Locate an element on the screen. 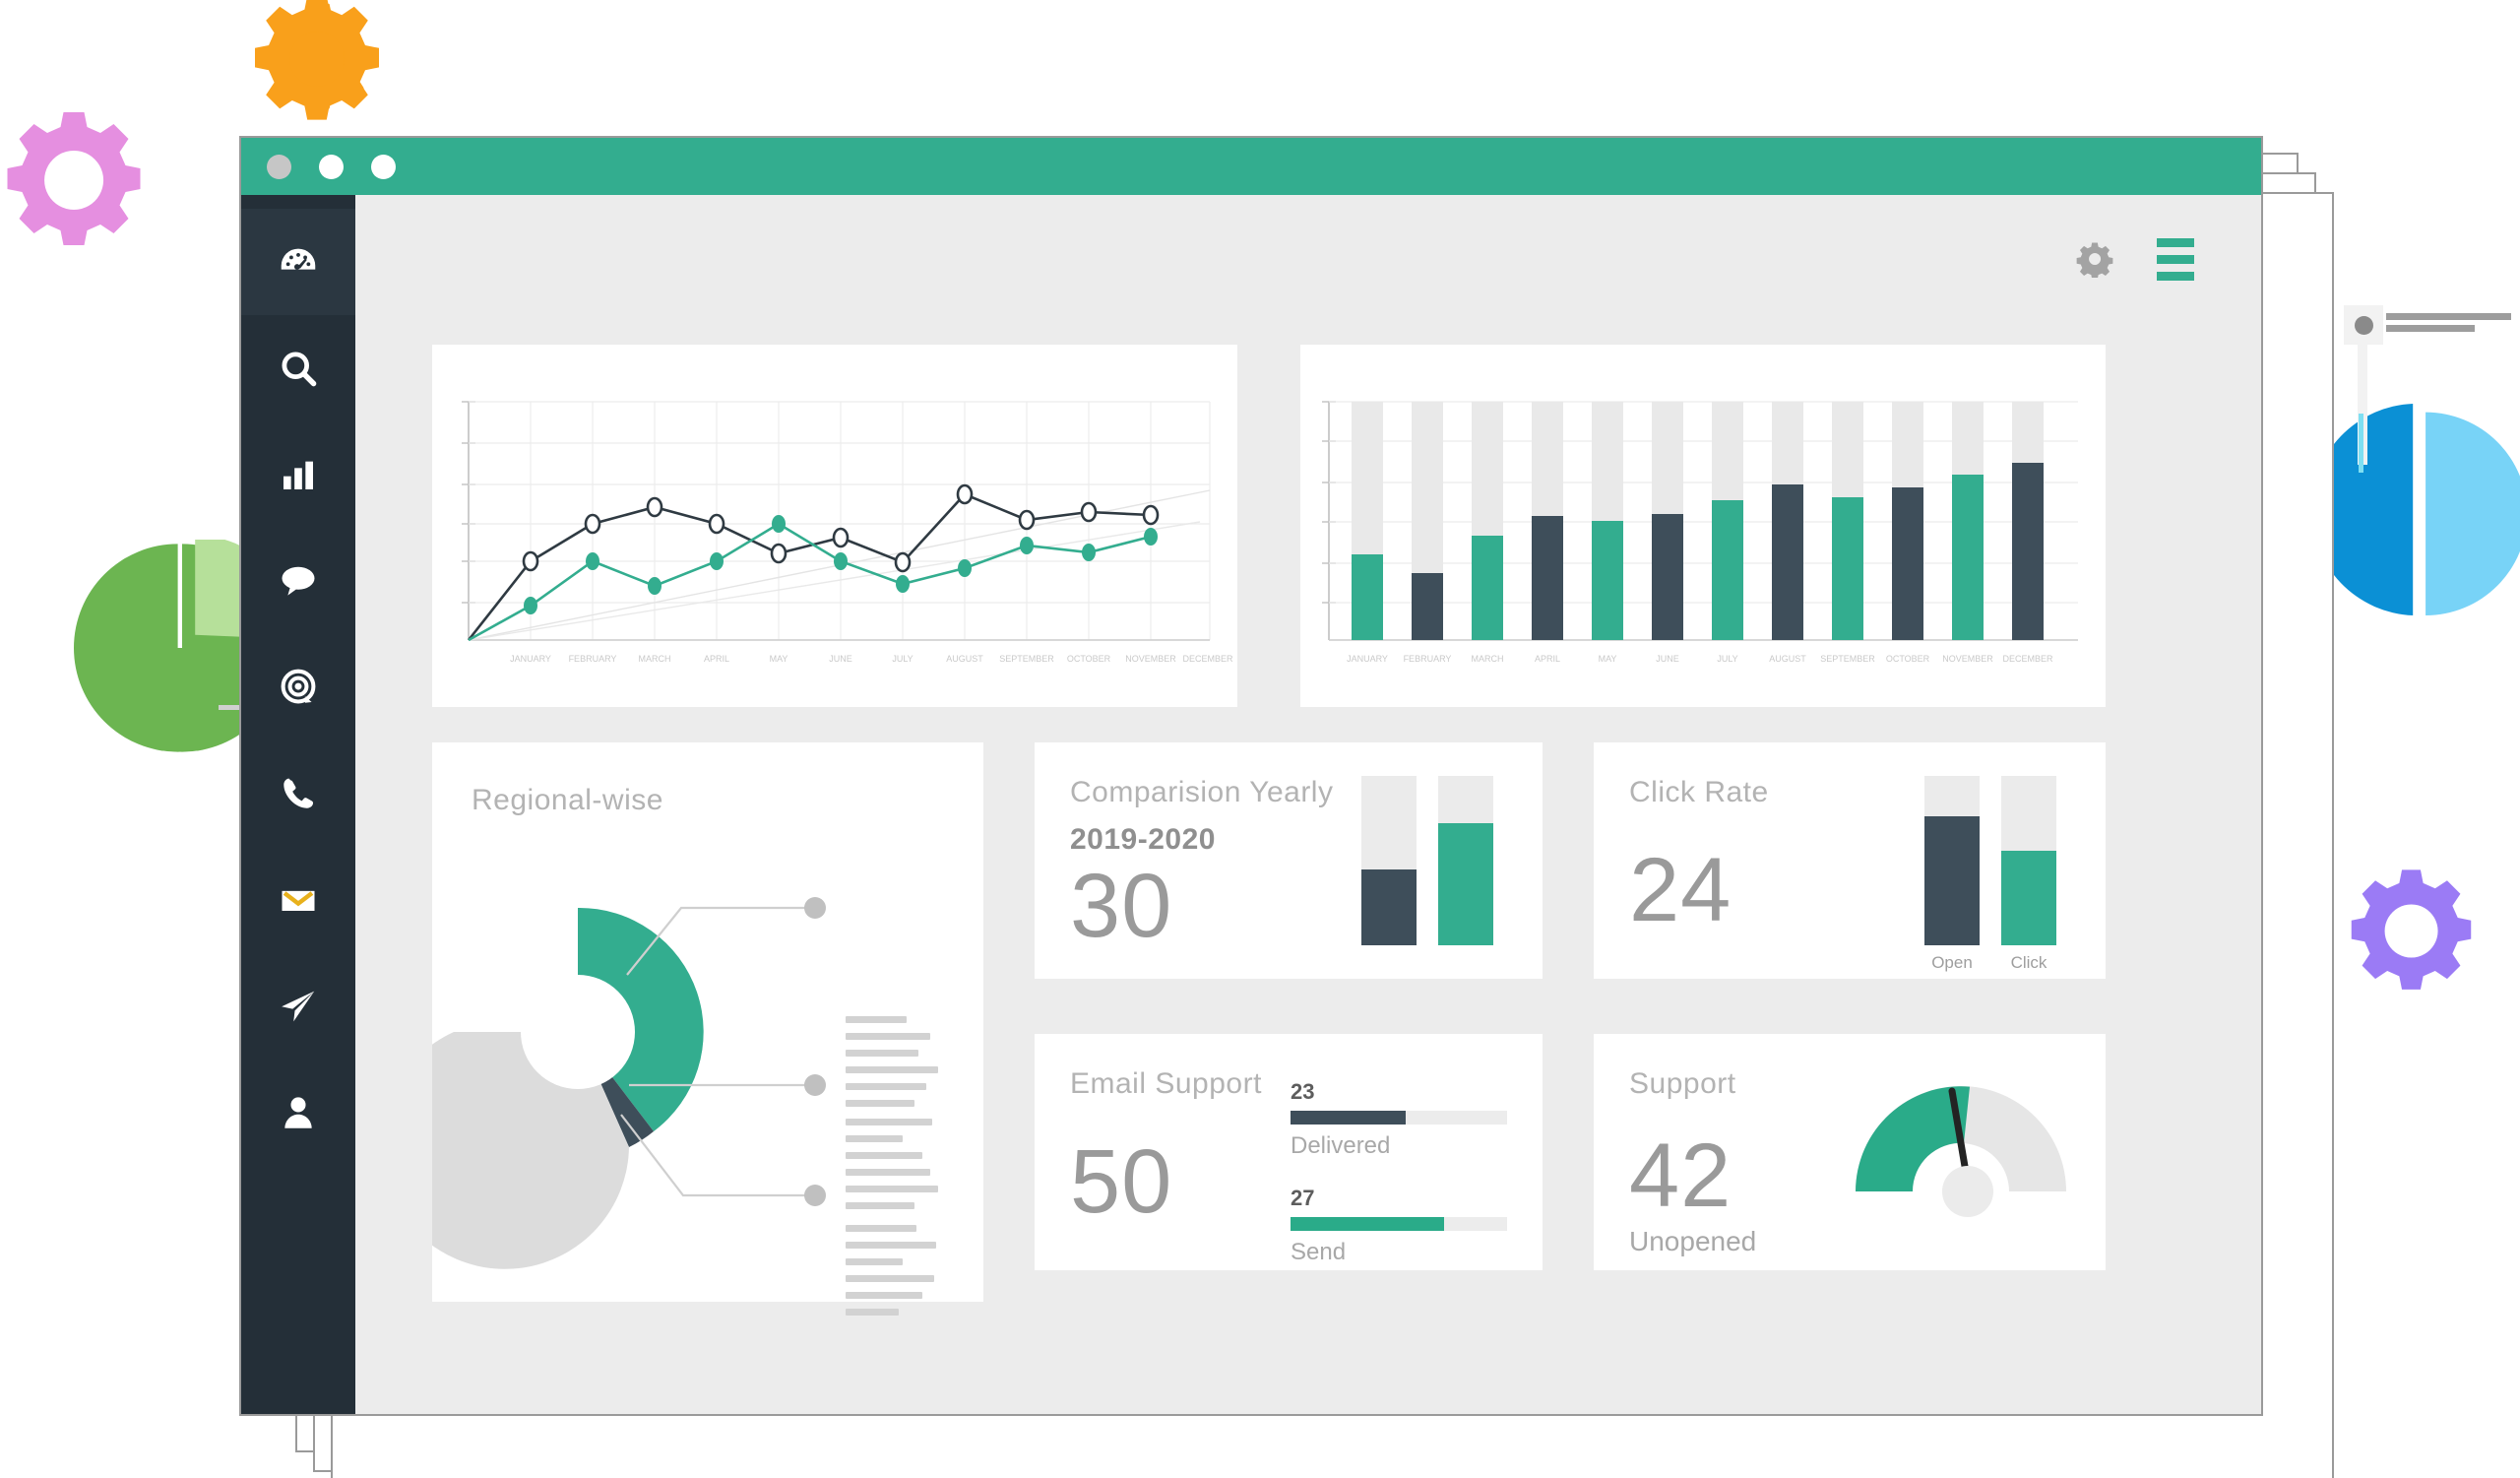 The height and width of the screenshot is (1478, 2520). email-delivered-label: Delivered is located at coordinates (1341, 1145).